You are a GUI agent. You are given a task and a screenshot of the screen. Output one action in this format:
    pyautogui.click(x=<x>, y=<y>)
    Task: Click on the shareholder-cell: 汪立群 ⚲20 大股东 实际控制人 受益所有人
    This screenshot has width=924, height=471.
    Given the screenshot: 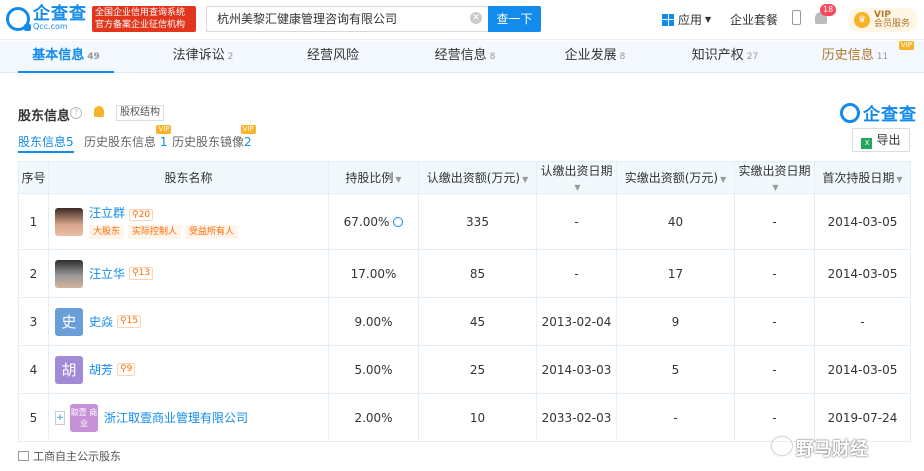 What is the action you would take?
    pyautogui.click(x=188, y=221)
    